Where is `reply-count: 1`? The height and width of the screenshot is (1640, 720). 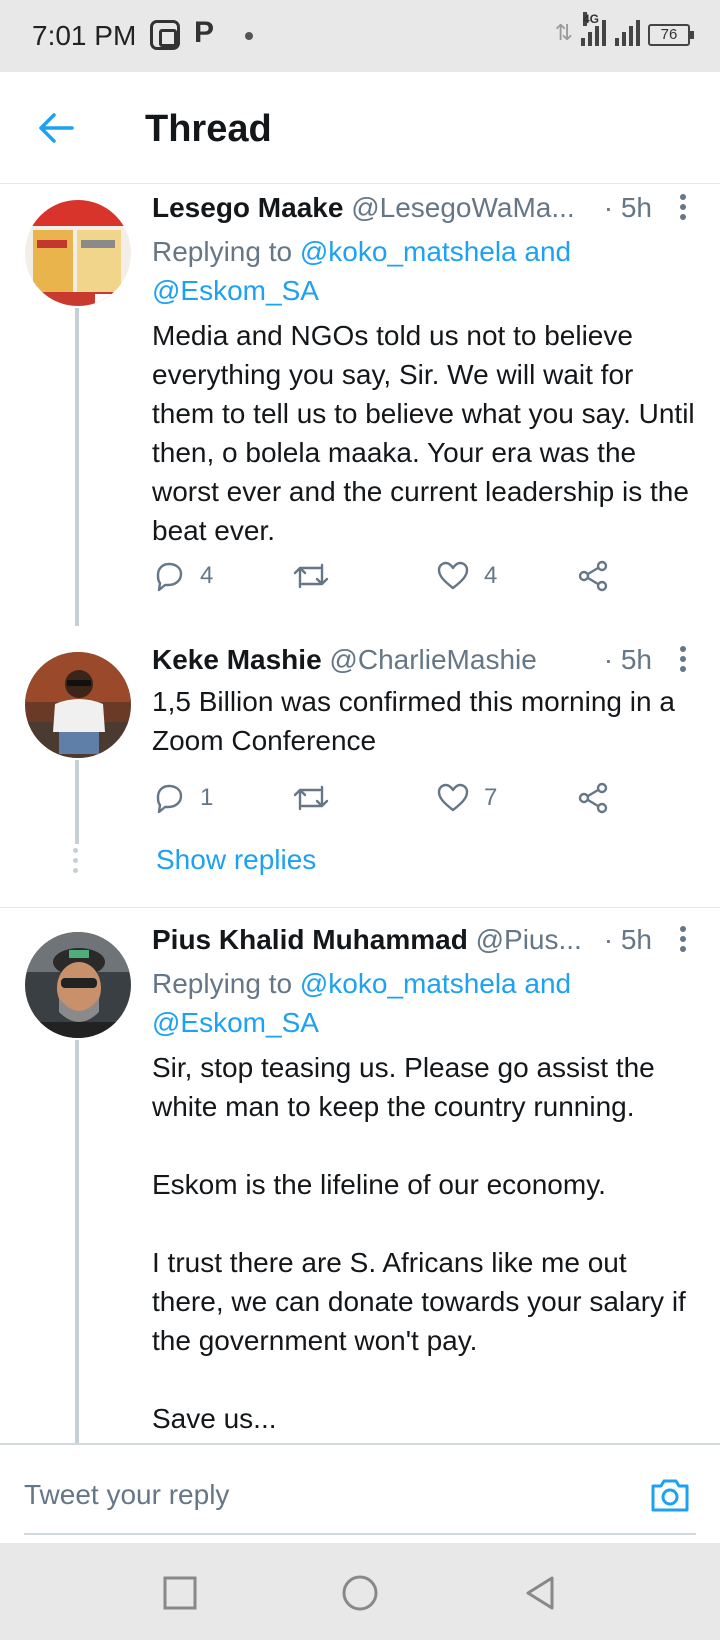 reply-count: 1 is located at coordinates (207, 797).